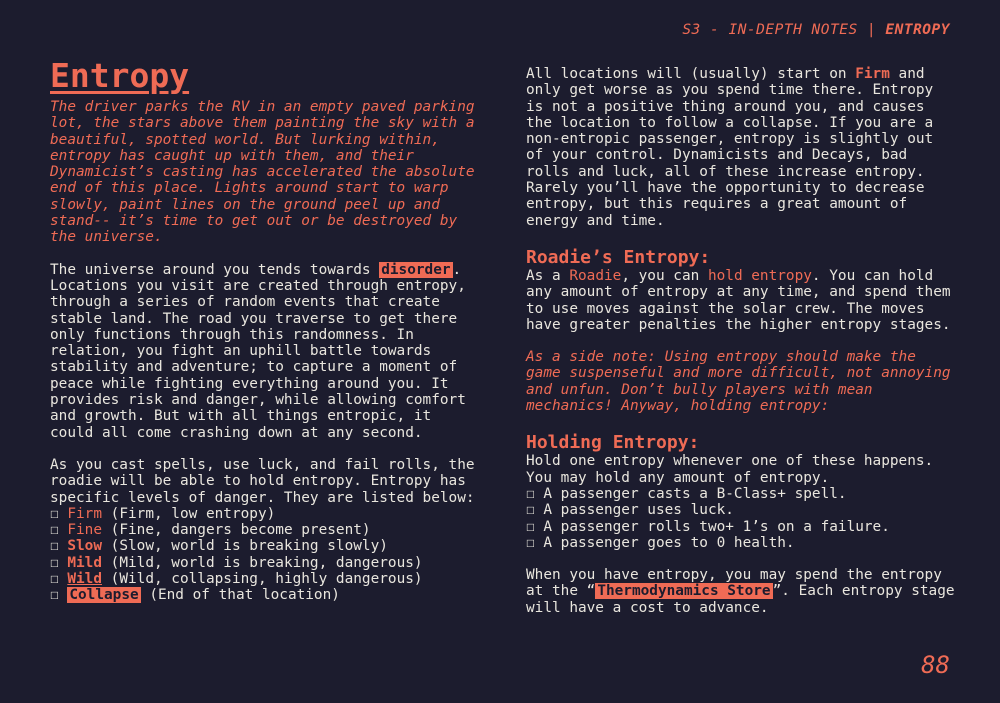  I want to click on roadie-text-start: As a, so click(548, 275).